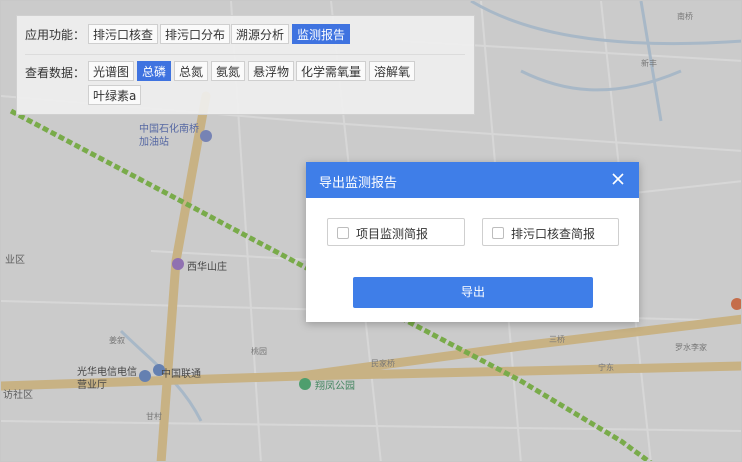 The width and height of the screenshot is (742, 462). What do you see at coordinates (553, 234) in the screenshot?
I see `option-outlet-brief-label: 排污口核查简报` at bounding box center [553, 234].